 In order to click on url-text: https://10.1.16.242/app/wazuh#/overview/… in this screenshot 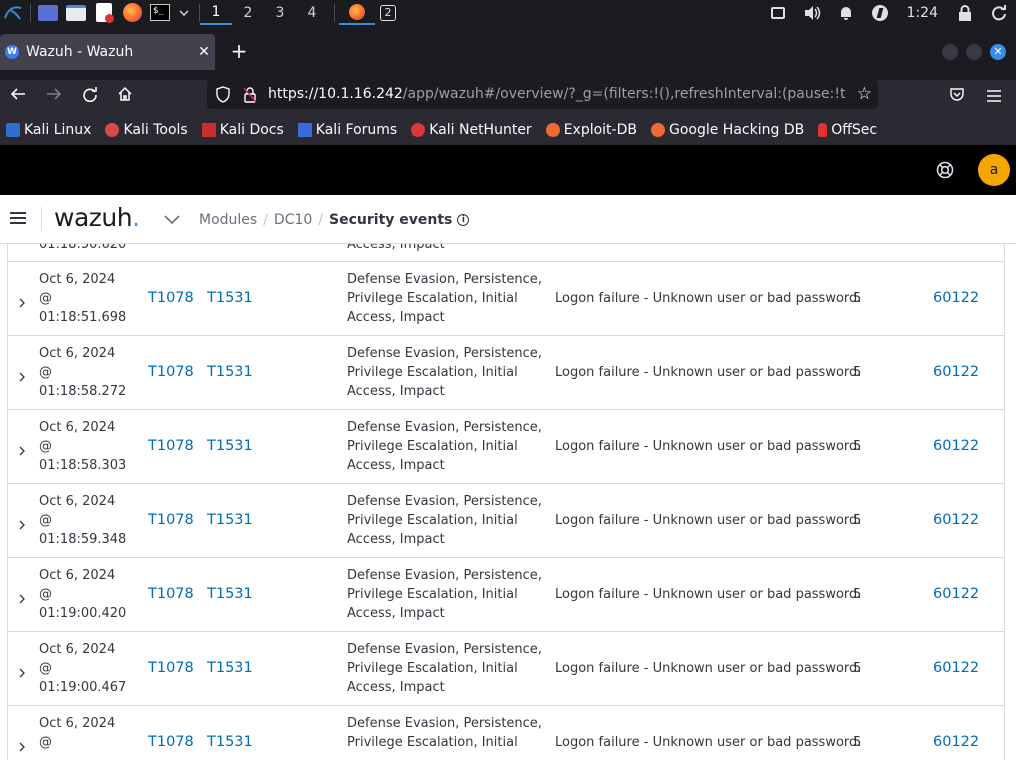, I will do `click(557, 94)`.